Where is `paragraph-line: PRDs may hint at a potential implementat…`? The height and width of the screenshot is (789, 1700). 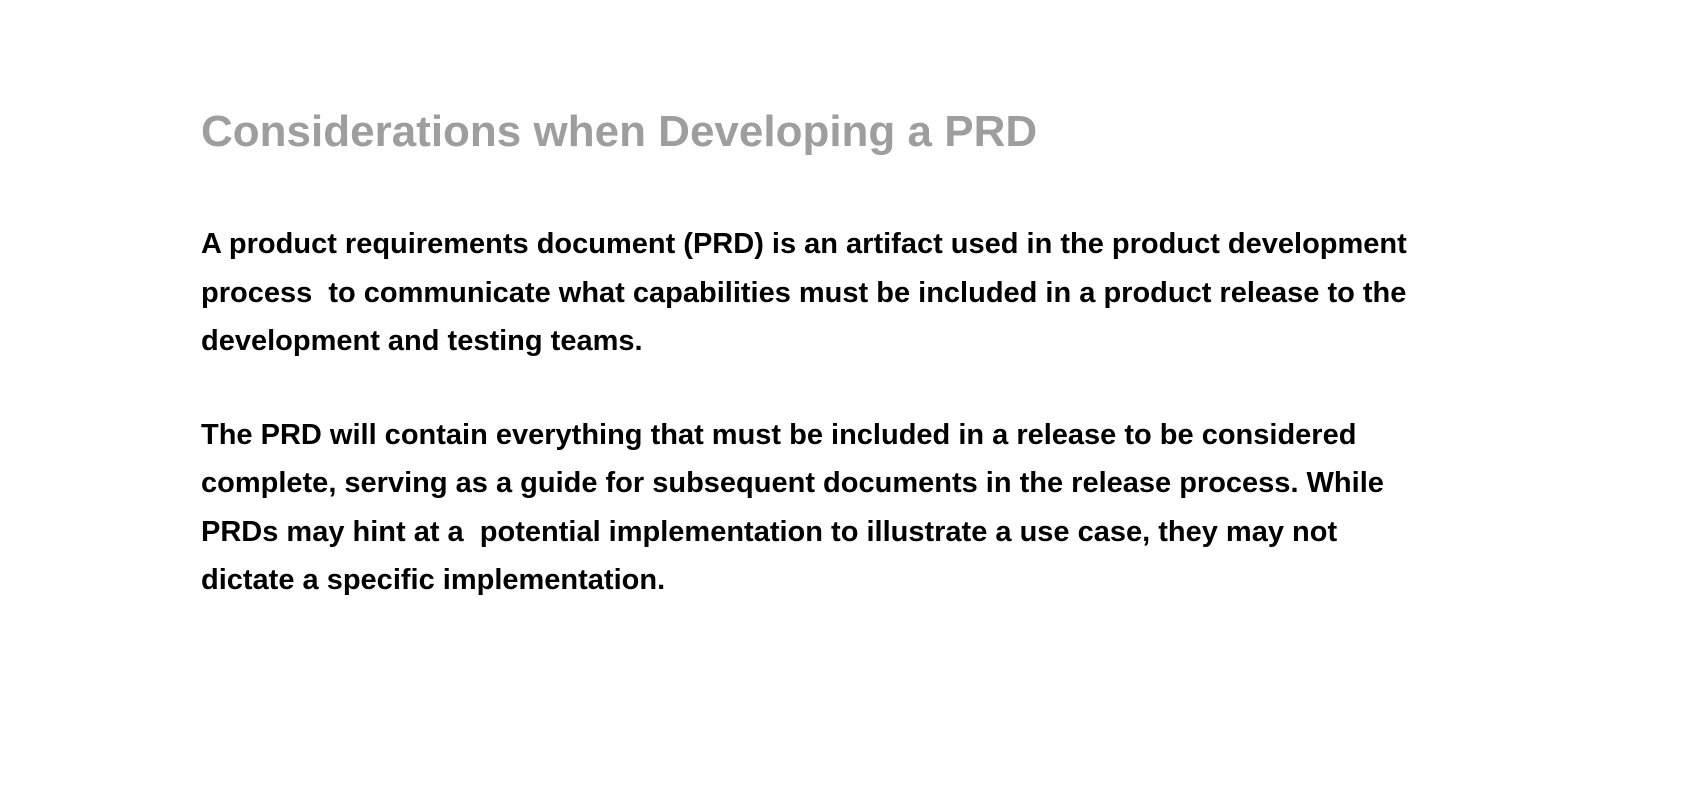
paragraph-line: PRDs may hint at a potential implementat… is located at coordinates (769, 531).